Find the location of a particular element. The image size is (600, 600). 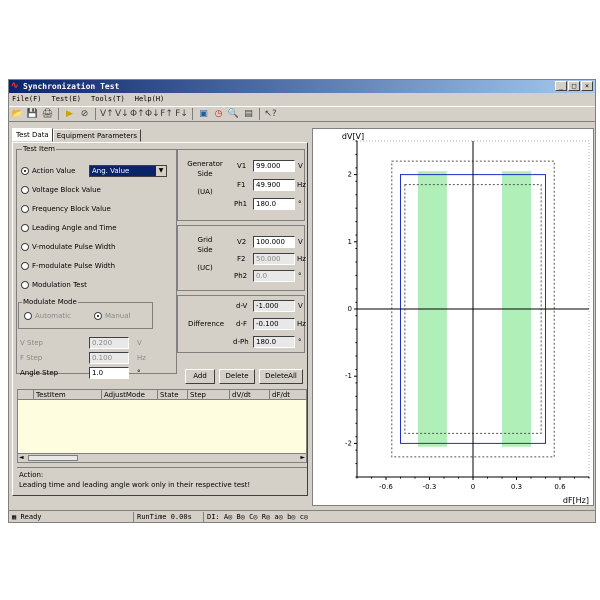

chevron-down-icon: ▼ is located at coordinates (161, 171).